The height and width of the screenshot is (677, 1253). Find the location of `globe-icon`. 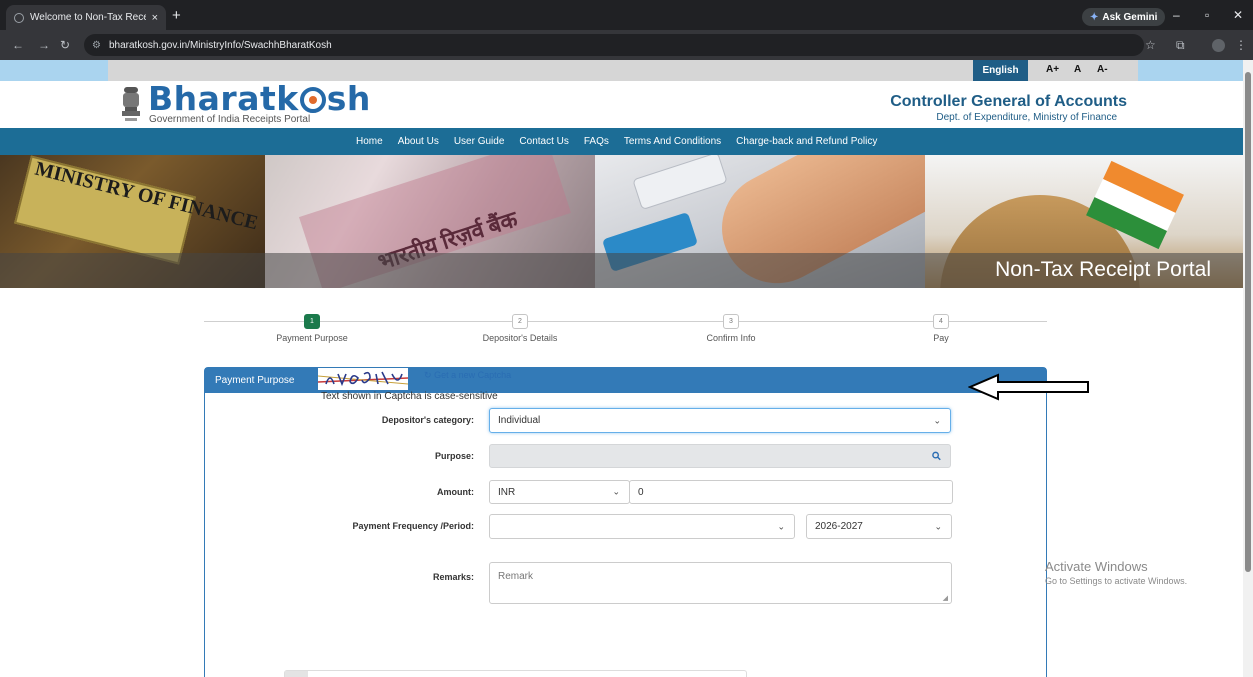

globe-icon is located at coordinates (19, 17).